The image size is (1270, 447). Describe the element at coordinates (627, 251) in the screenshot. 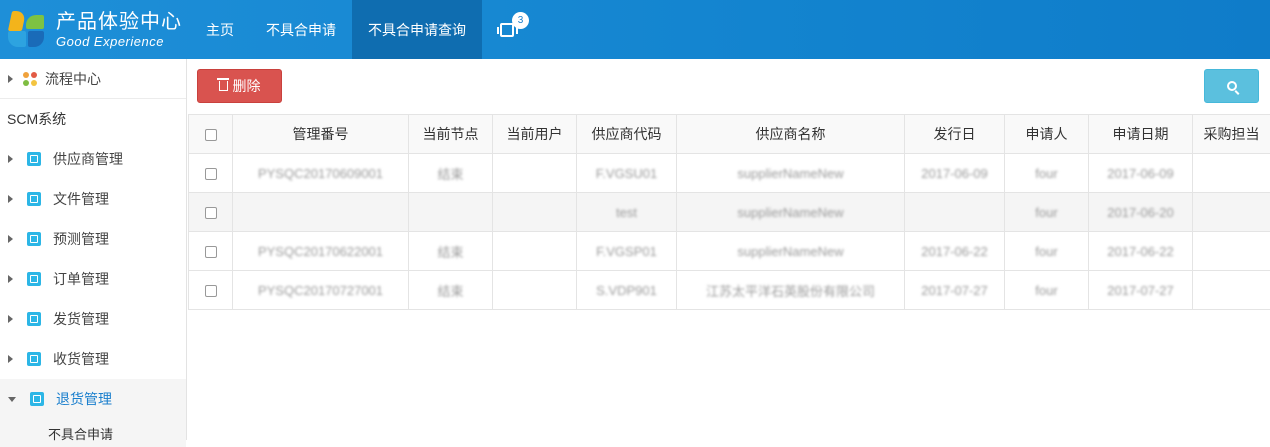

I see `table-cell: F.VGSP01` at that location.